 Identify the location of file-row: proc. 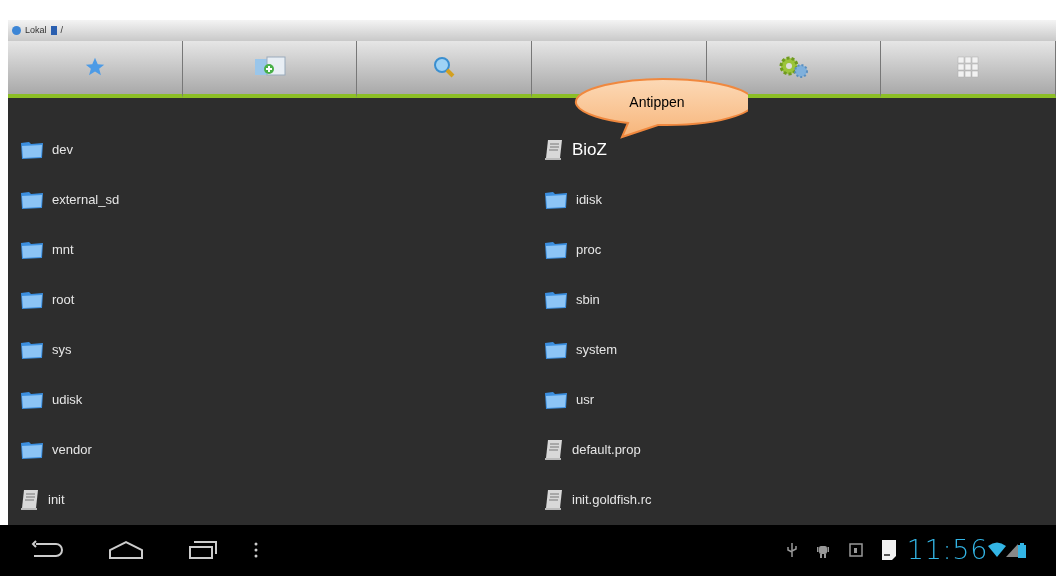
(794, 249).